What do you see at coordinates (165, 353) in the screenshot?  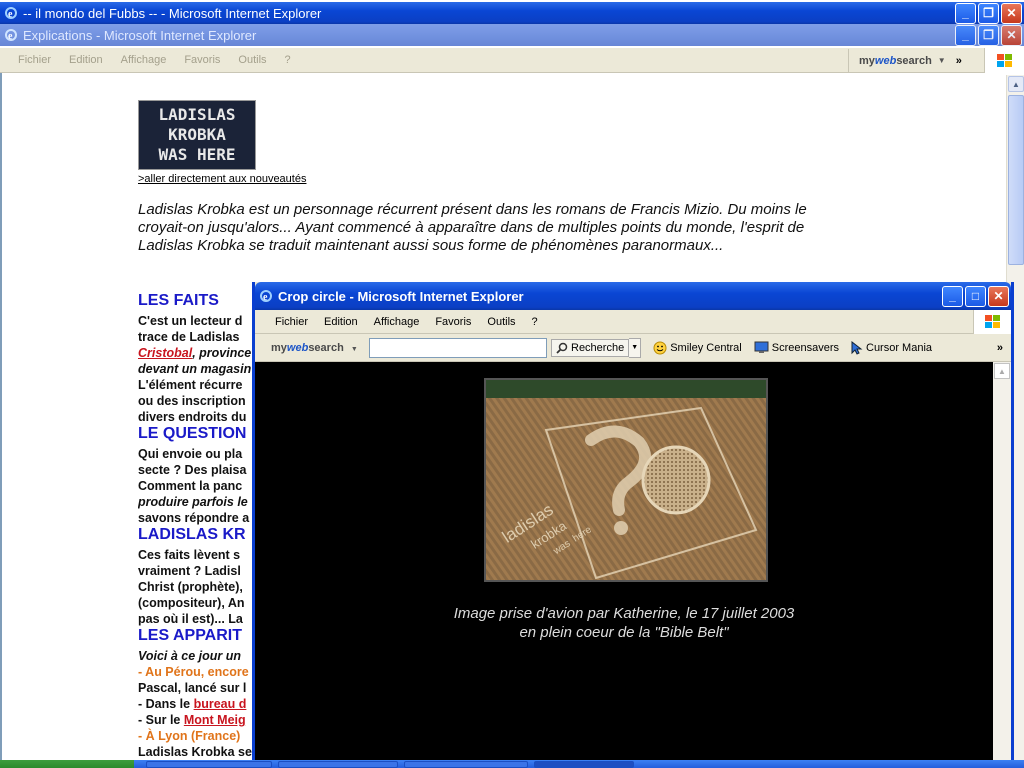 I see `cristobal-link: Cristobal` at bounding box center [165, 353].